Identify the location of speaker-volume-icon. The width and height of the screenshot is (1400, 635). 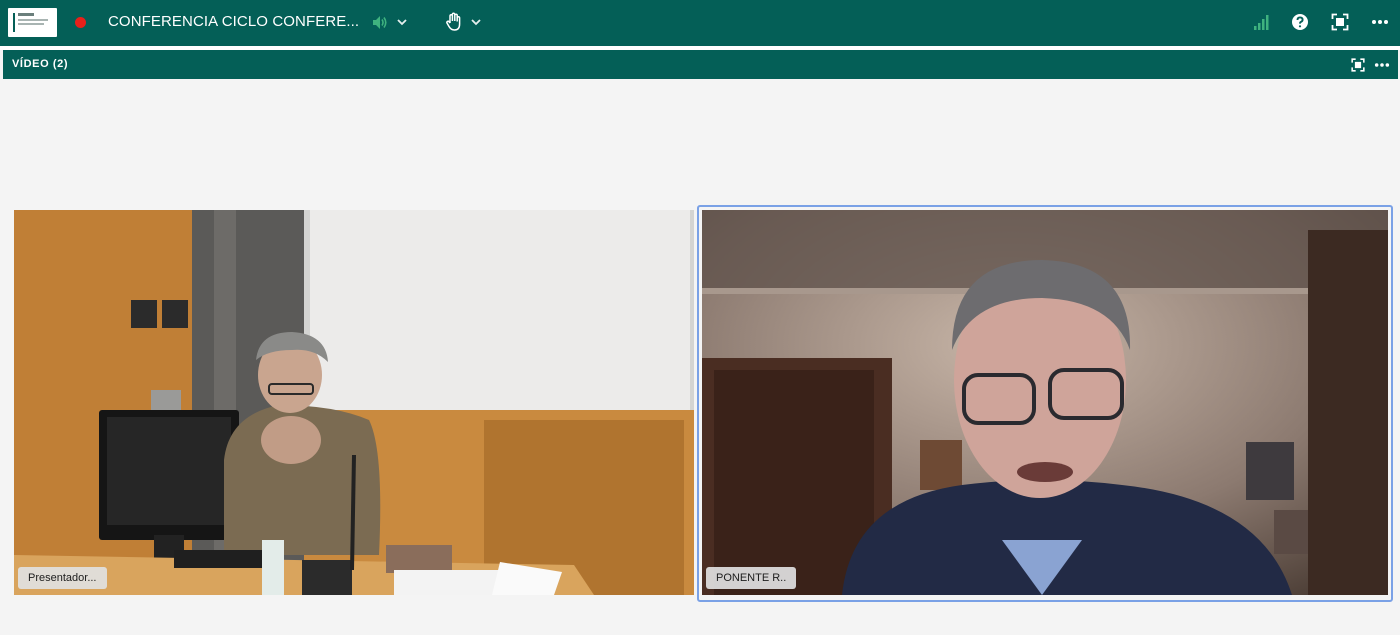
(380, 22).